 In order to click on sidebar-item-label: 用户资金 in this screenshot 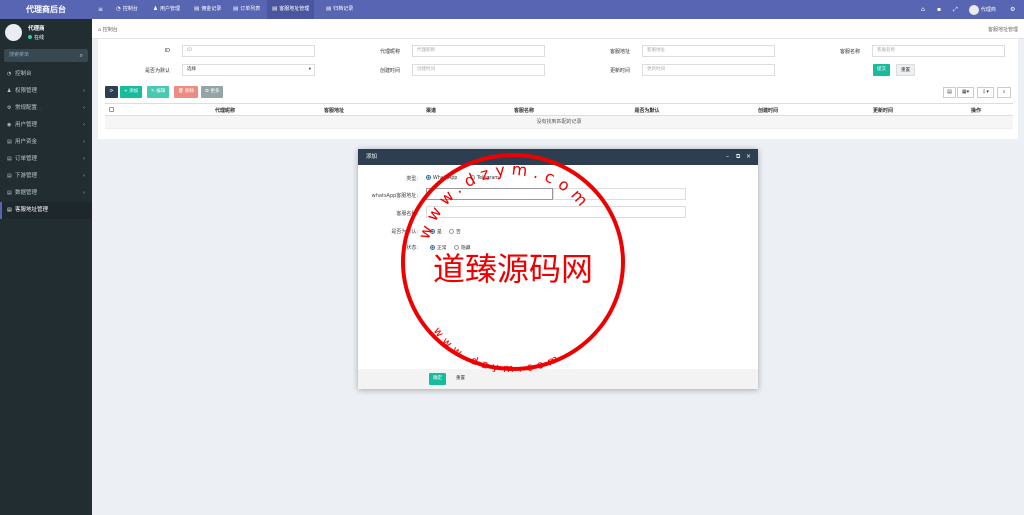, I will do `click(26, 142)`.